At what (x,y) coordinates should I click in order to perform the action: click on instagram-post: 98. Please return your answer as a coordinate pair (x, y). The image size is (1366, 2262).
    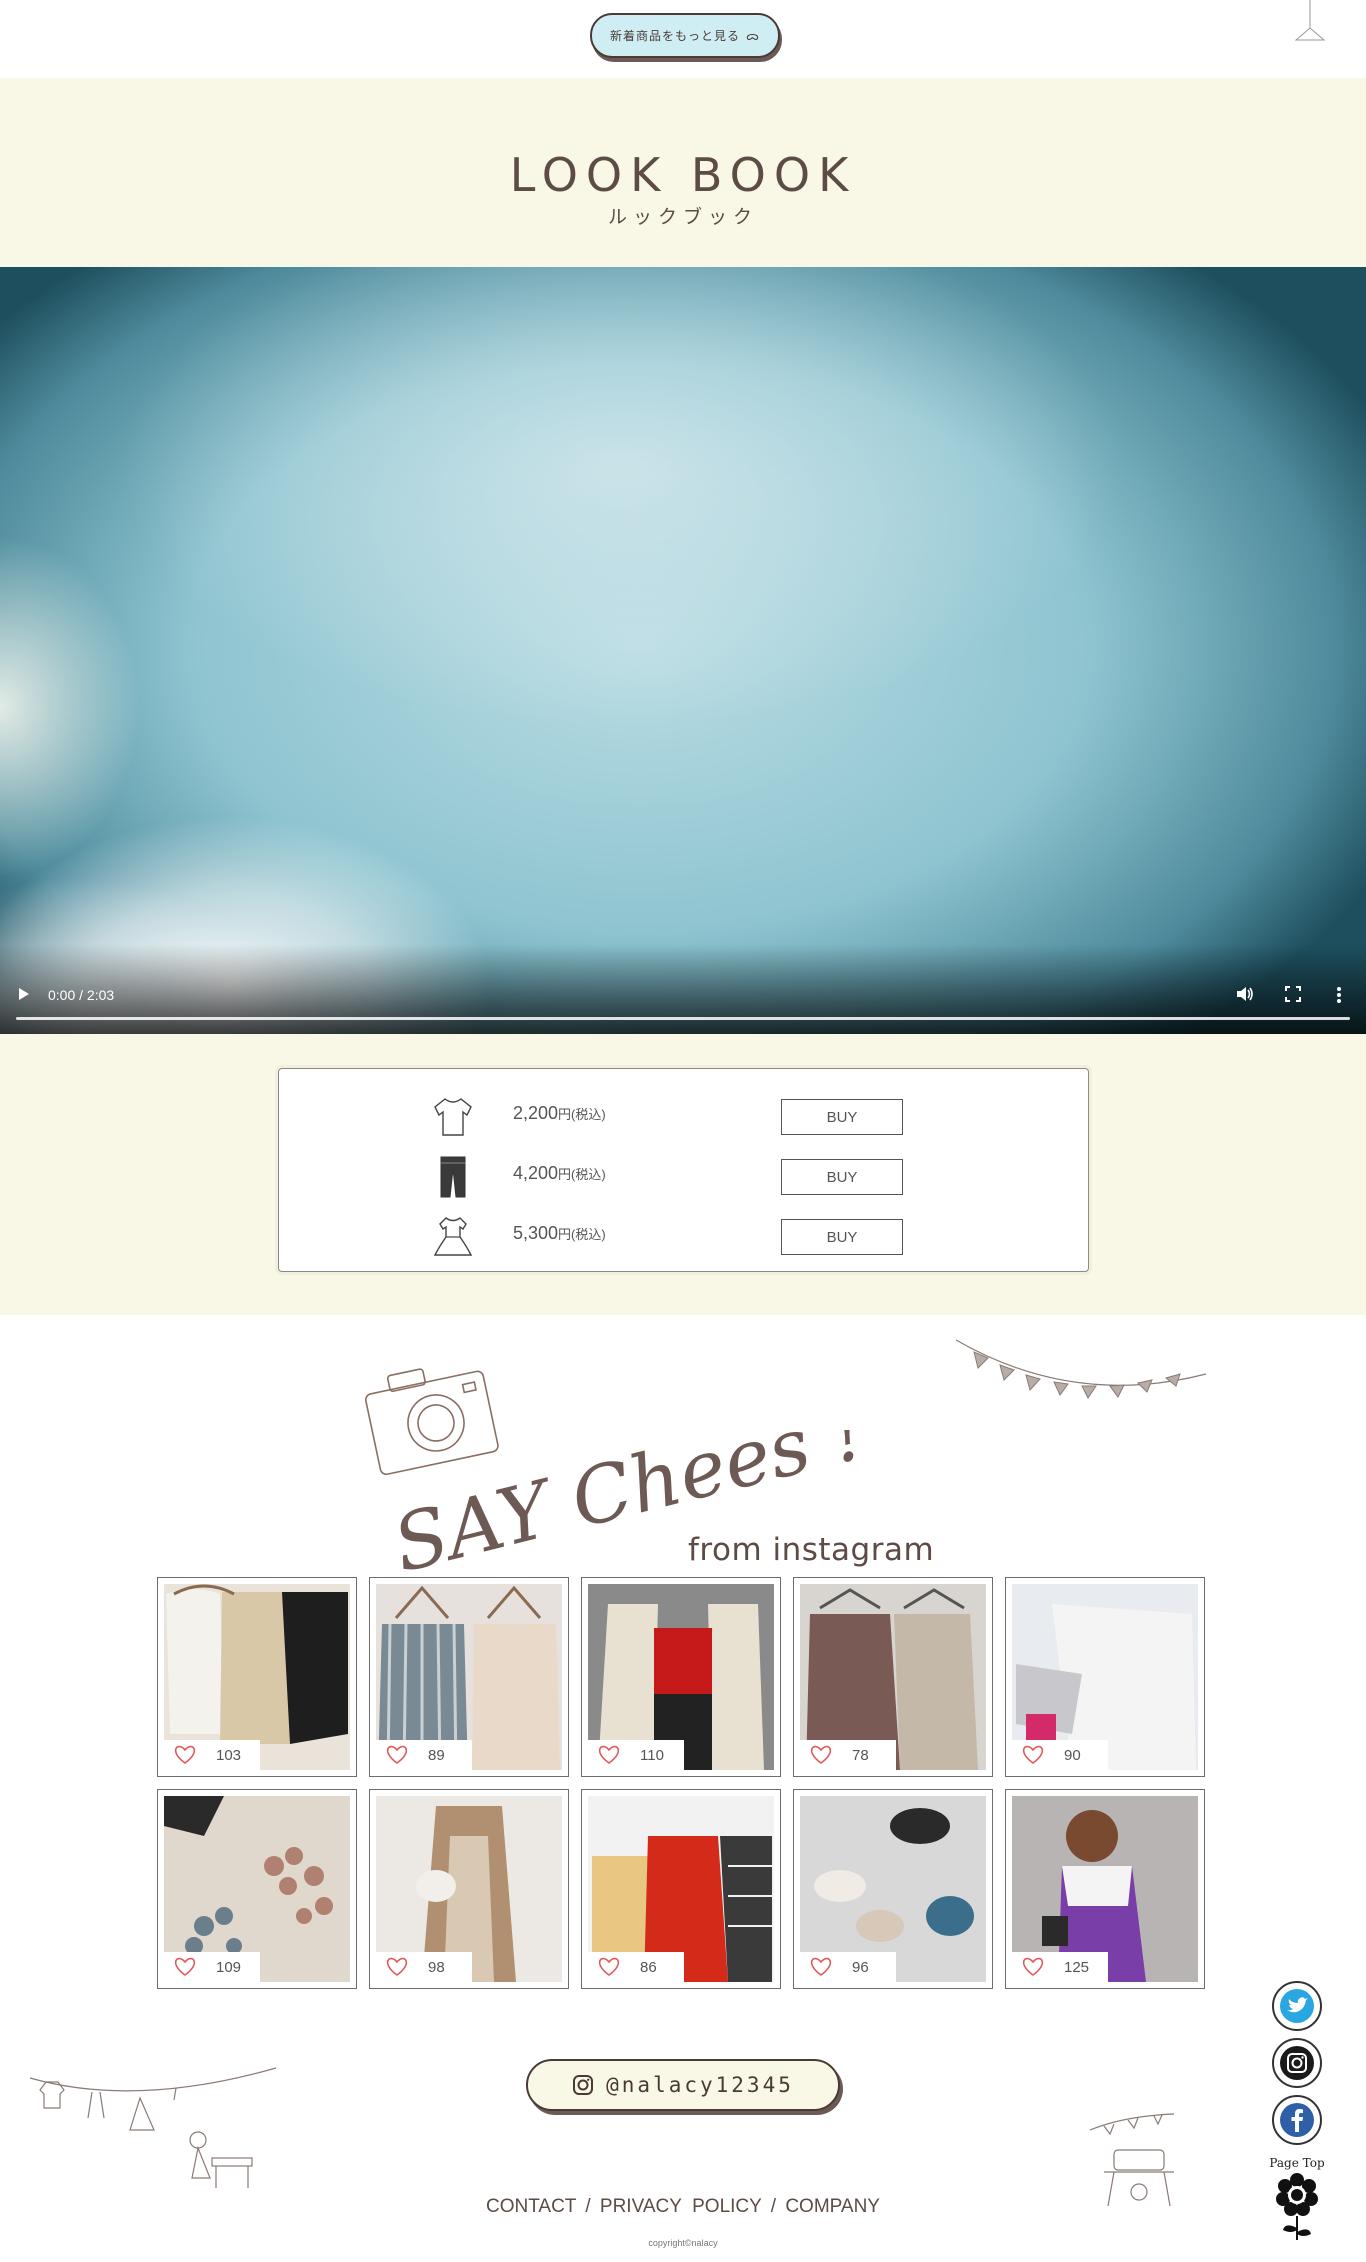
    Looking at the image, I should click on (469, 1889).